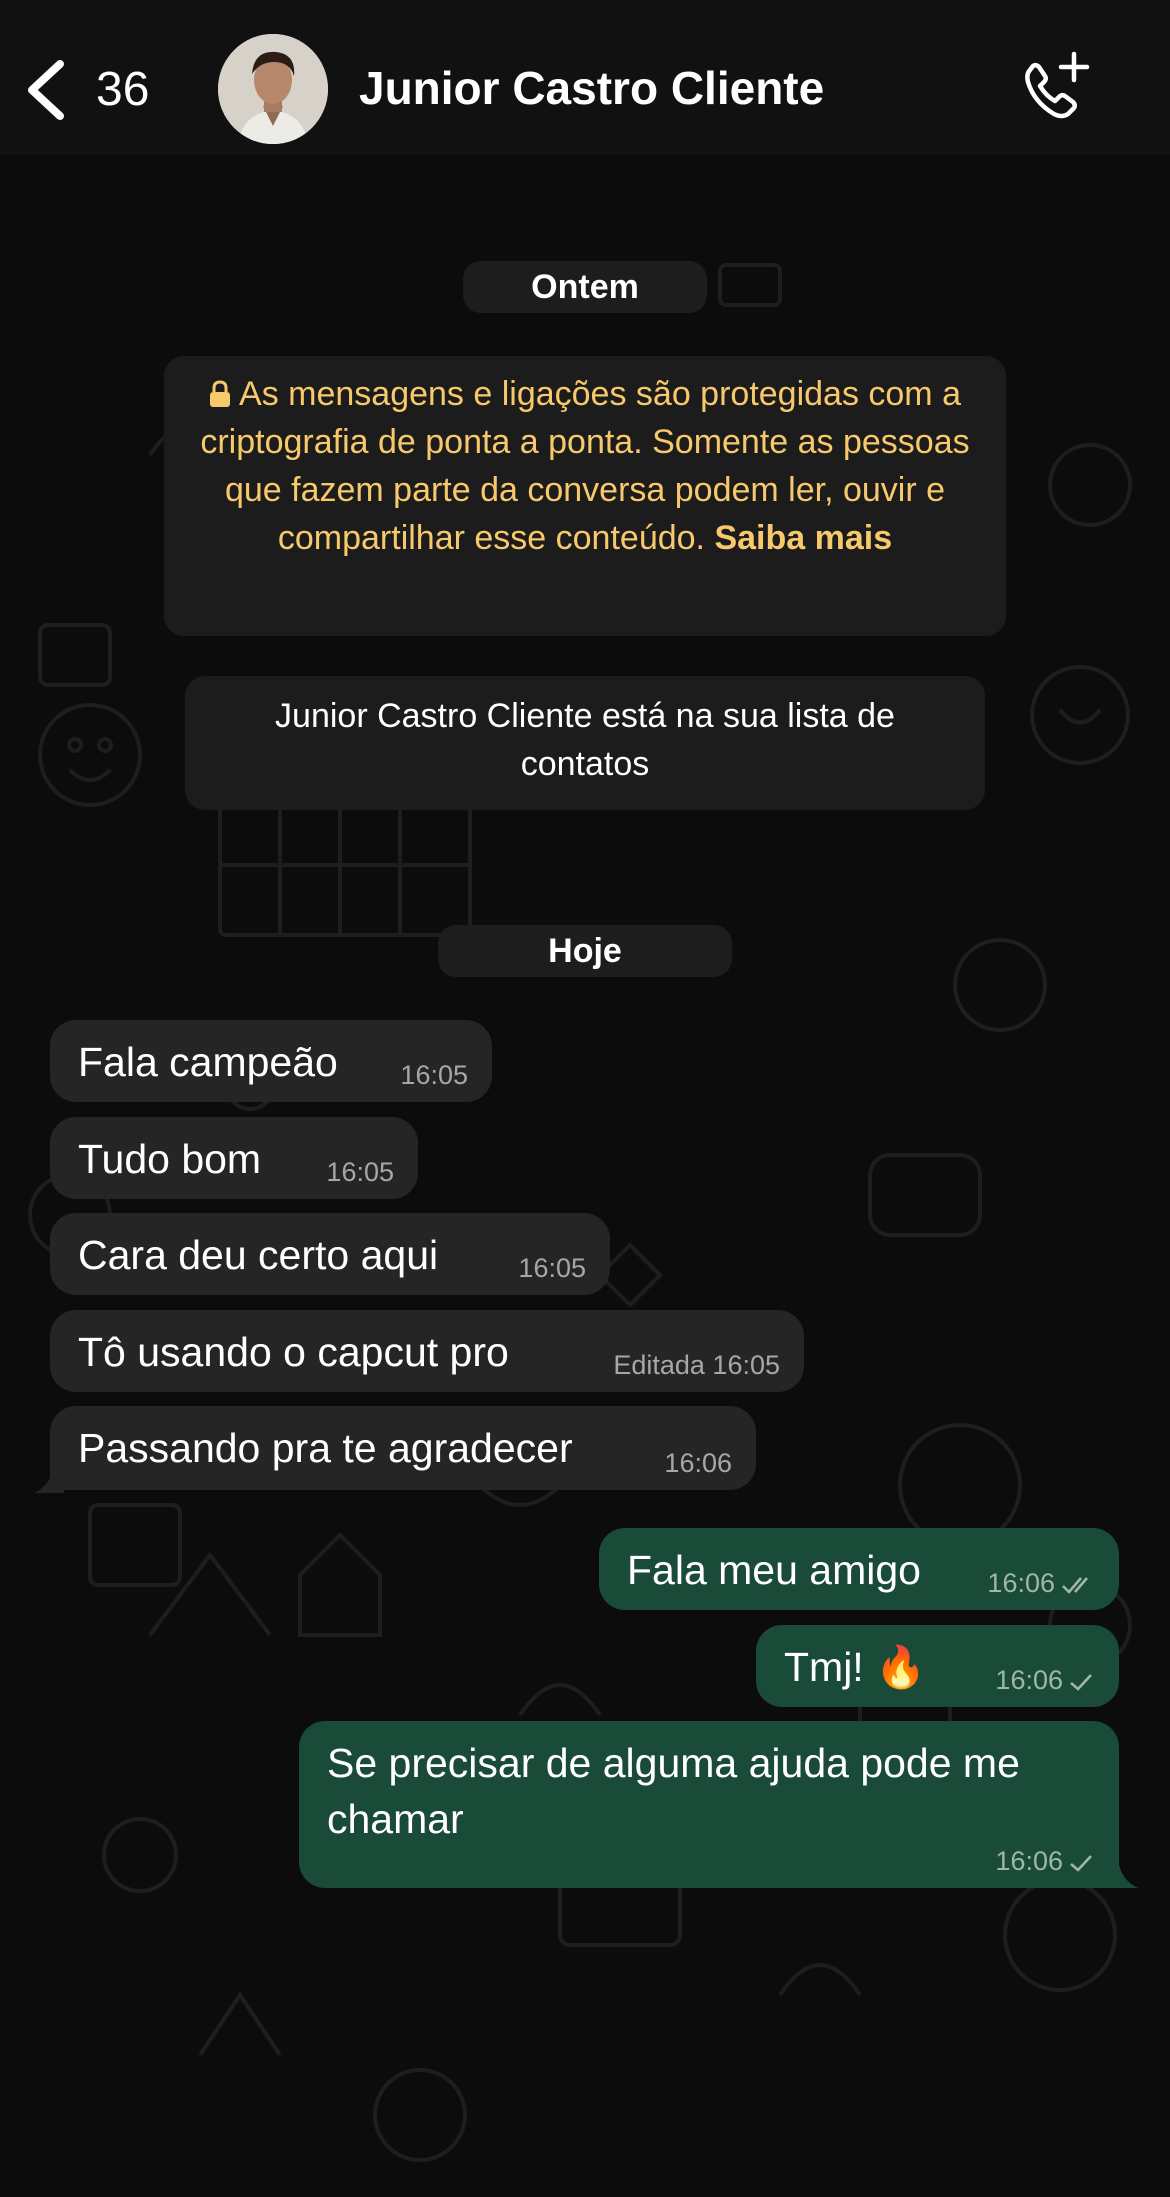 The width and height of the screenshot is (1170, 2197). What do you see at coordinates (220, 393) in the screenshot?
I see `lock-icon` at bounding box center [220, 393].